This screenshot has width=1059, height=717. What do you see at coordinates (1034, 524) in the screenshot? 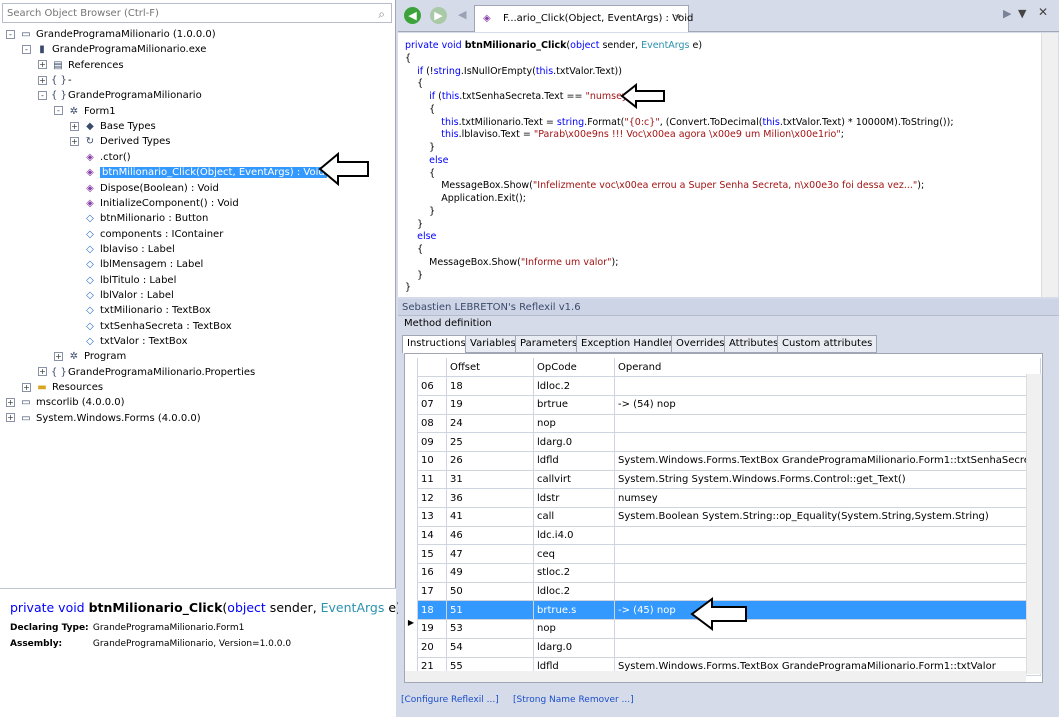
I see `grid-scrollbar` at bounding box center [1034, 524].